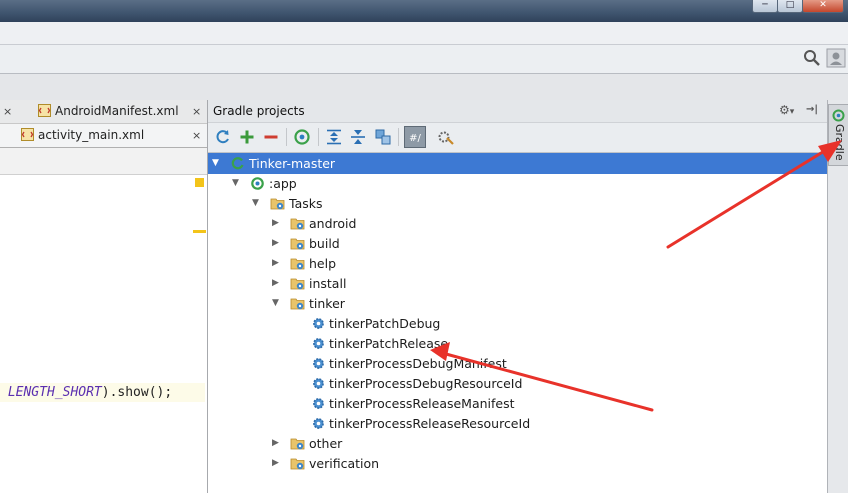 The image size is (848, 493). I want to click on gradle-project-icon, so click(237, 163).